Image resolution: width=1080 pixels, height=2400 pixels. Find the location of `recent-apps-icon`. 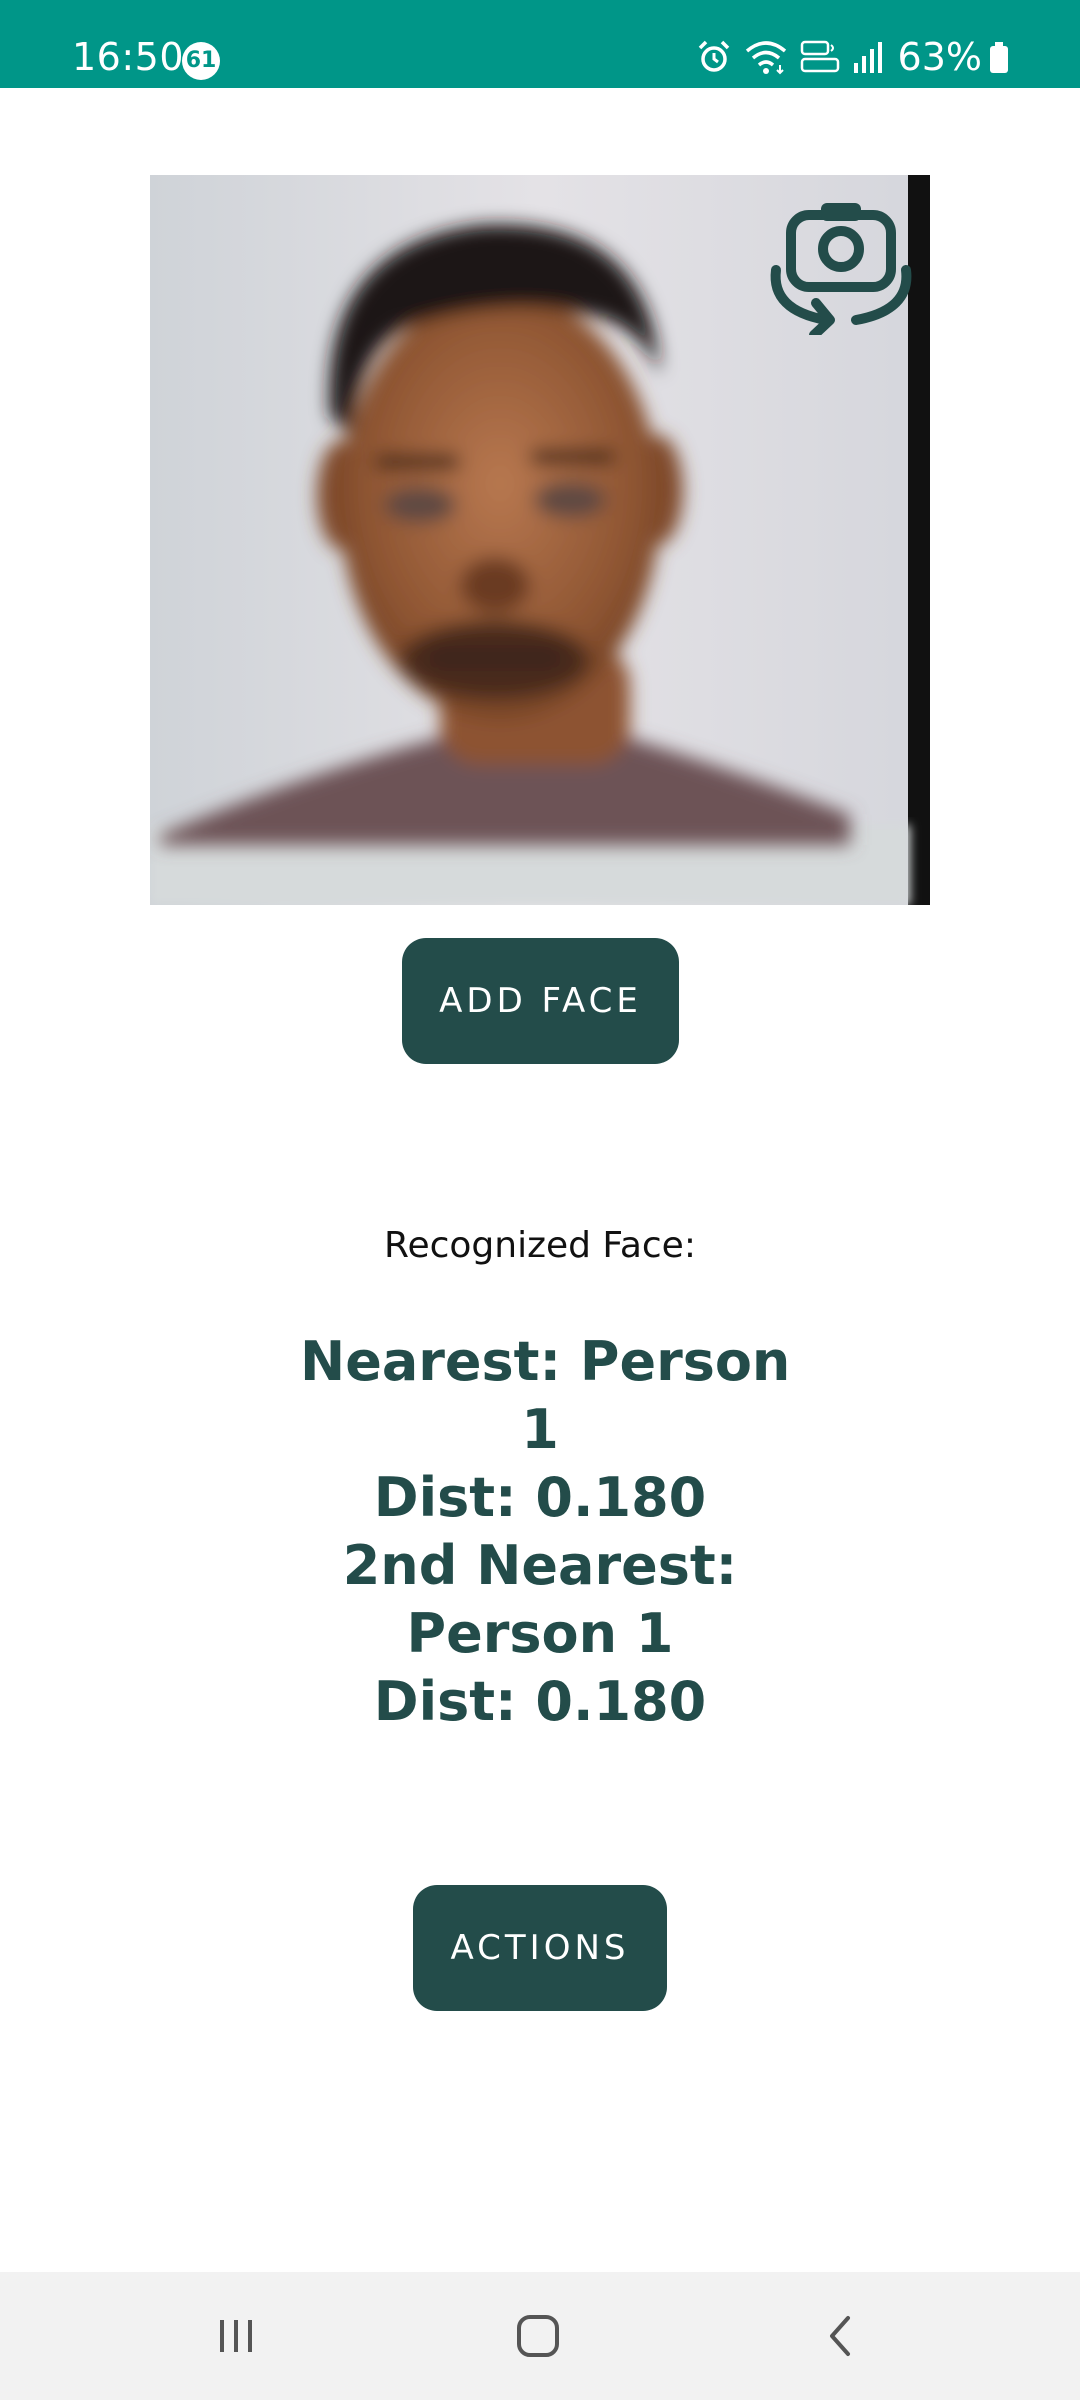

recent-apps-icon is located at coordinates (236, 2336).